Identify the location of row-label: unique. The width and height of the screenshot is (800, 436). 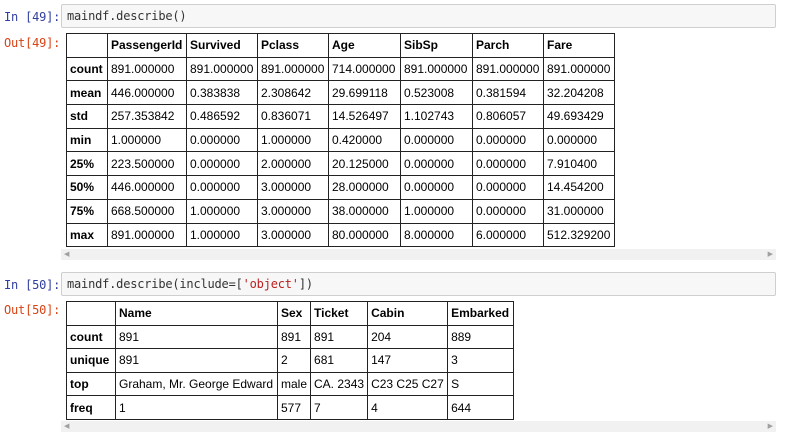
(91, 360).